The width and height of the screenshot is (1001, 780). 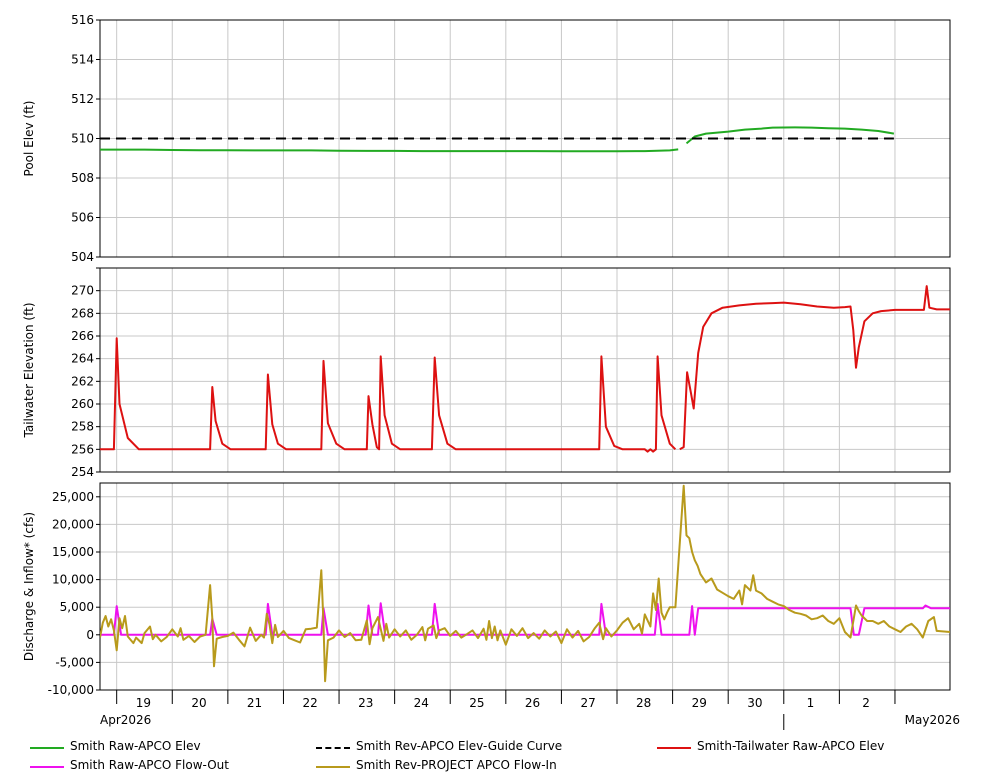 What do you see at coordinates (476, 703) in the screenshot?
I see `x-tick-label: 25` at bounding box center [476, 703].